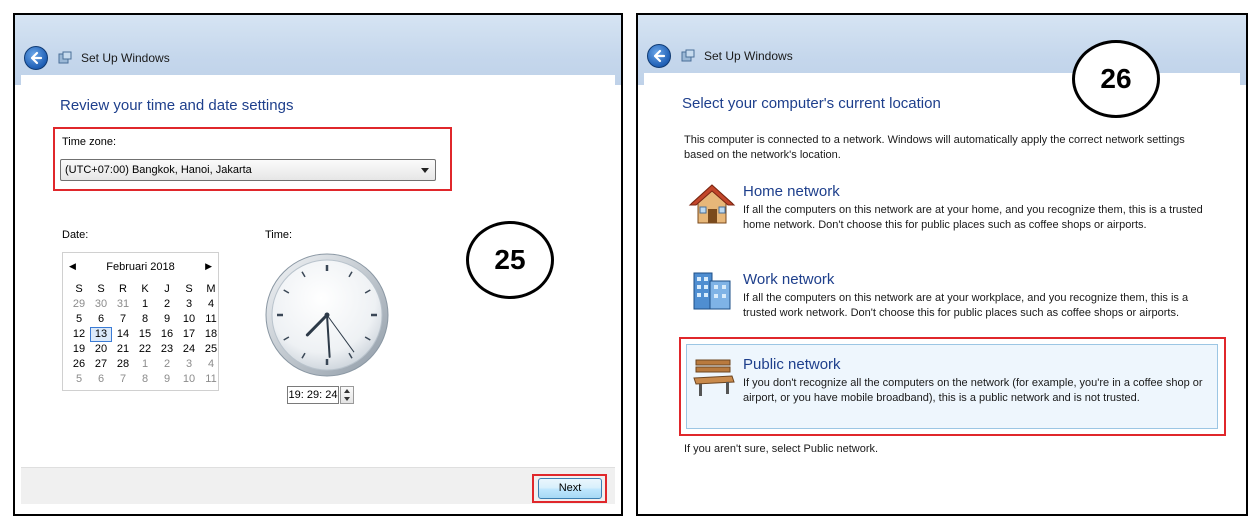 This screenshot has height=530, width=1259. Describe the element at coordinates (145, 289) in the screenshot. I see `calendar-weekday-header: K` at that location.